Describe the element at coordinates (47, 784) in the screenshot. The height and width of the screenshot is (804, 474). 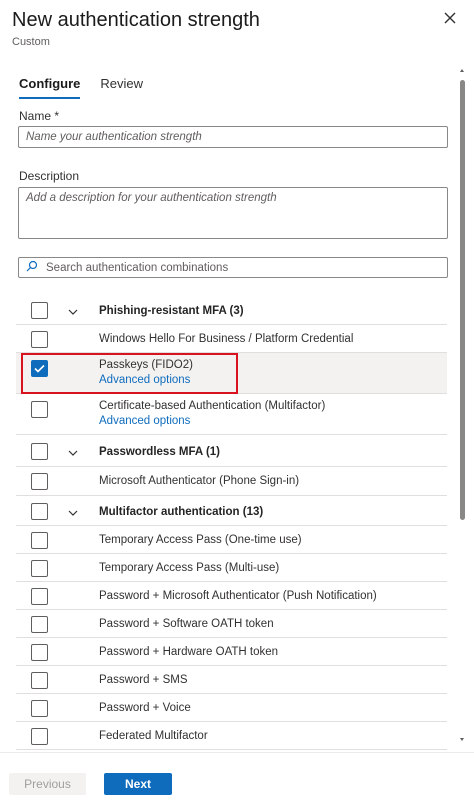
I see `previous-button: Previous` at that location.